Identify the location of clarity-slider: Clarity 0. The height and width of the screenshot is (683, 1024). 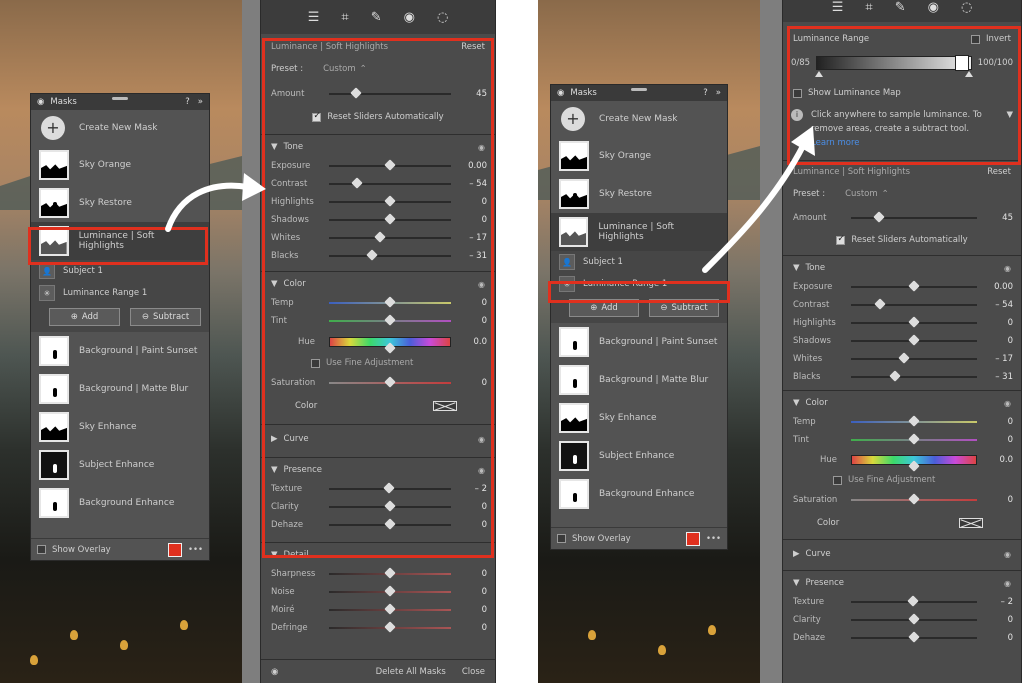
(902, 620).